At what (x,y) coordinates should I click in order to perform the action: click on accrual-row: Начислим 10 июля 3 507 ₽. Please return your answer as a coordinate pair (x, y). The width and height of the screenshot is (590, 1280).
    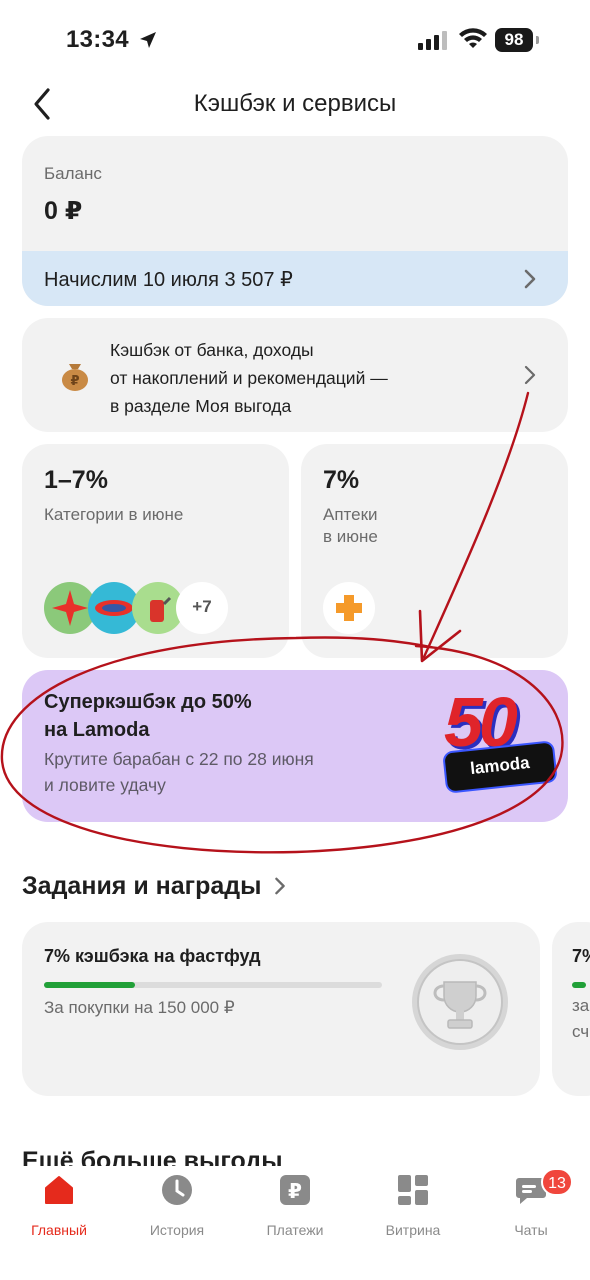
    Looking at the image, I should click on (295, 278).